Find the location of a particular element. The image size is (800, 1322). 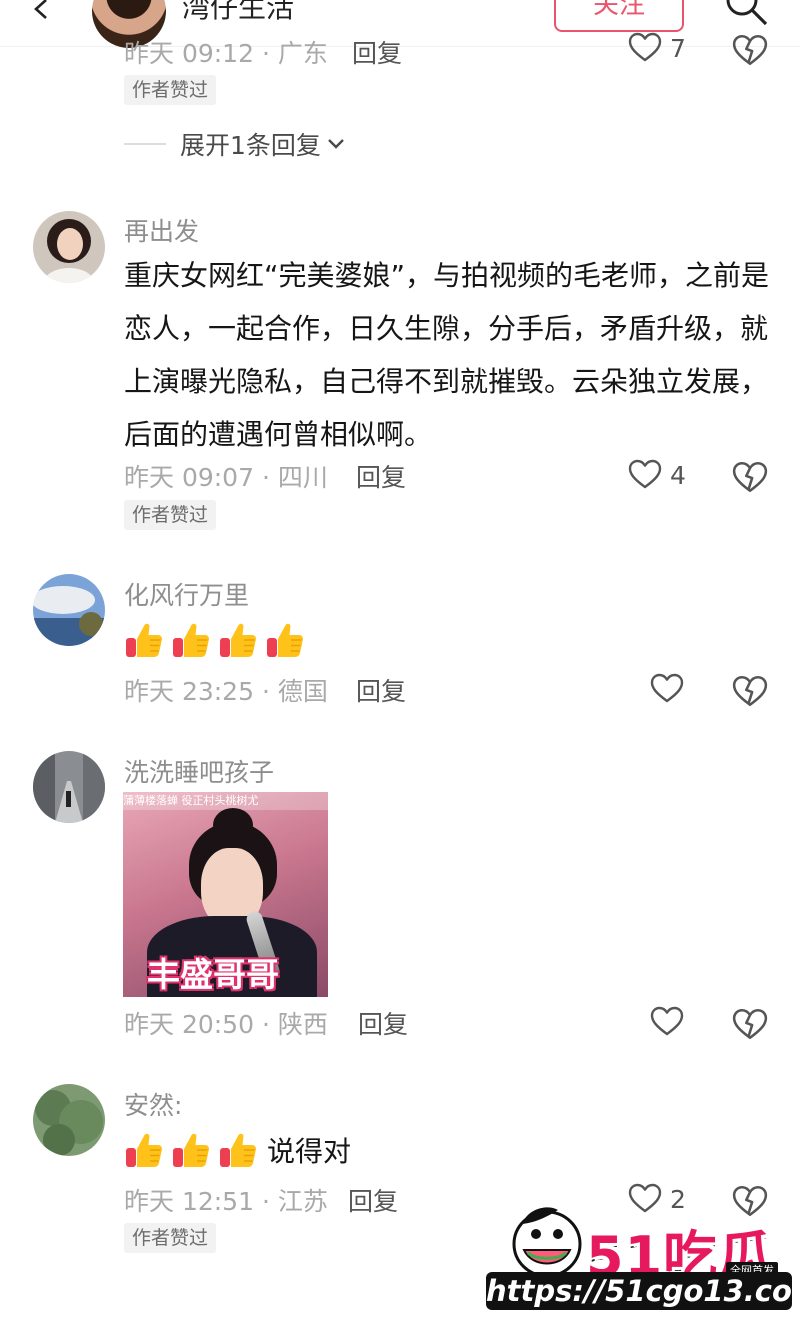

like-button: 4 is located at coordinates (663, 477).